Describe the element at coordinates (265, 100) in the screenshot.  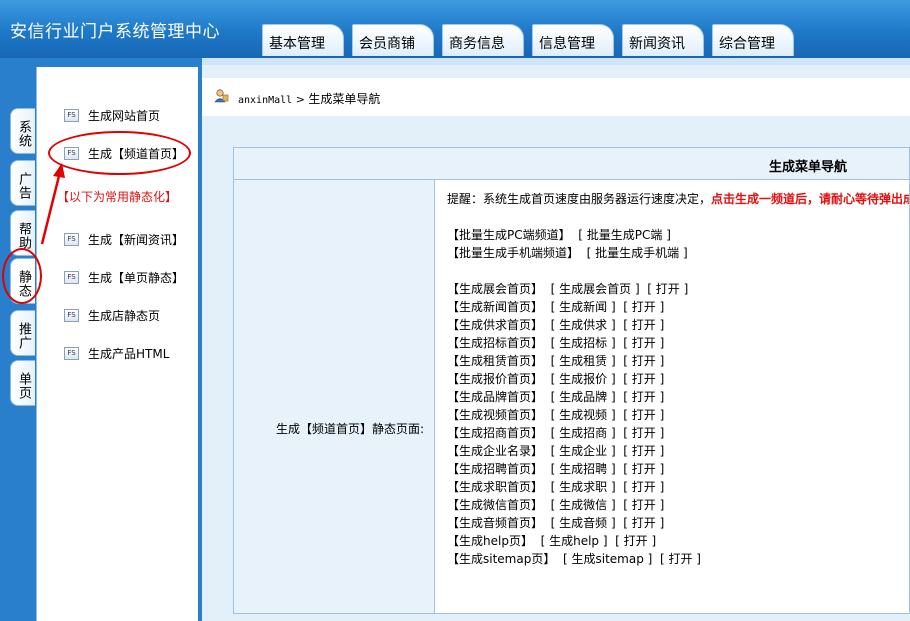
I see `breadcrumb-root: anxinMall` at that location.